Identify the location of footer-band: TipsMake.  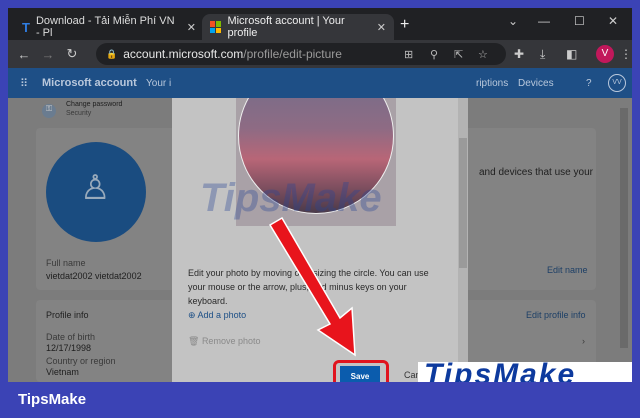
(320, 400).